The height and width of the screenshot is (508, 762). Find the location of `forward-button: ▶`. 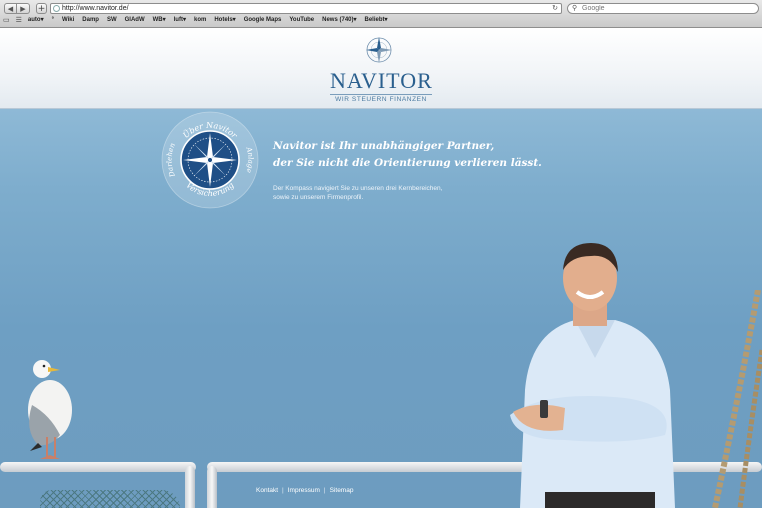

forward-button: ▶ is located at coordinates (23, 8).